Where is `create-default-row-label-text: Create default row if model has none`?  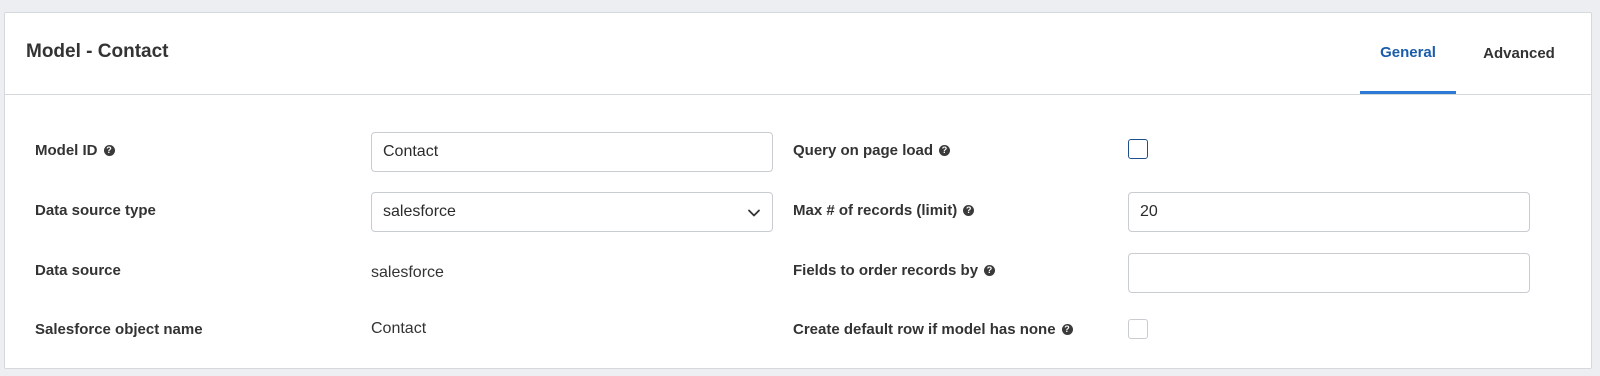 create-default-row-label-text: Create default row if model has none is located at coordinates (924, 329).